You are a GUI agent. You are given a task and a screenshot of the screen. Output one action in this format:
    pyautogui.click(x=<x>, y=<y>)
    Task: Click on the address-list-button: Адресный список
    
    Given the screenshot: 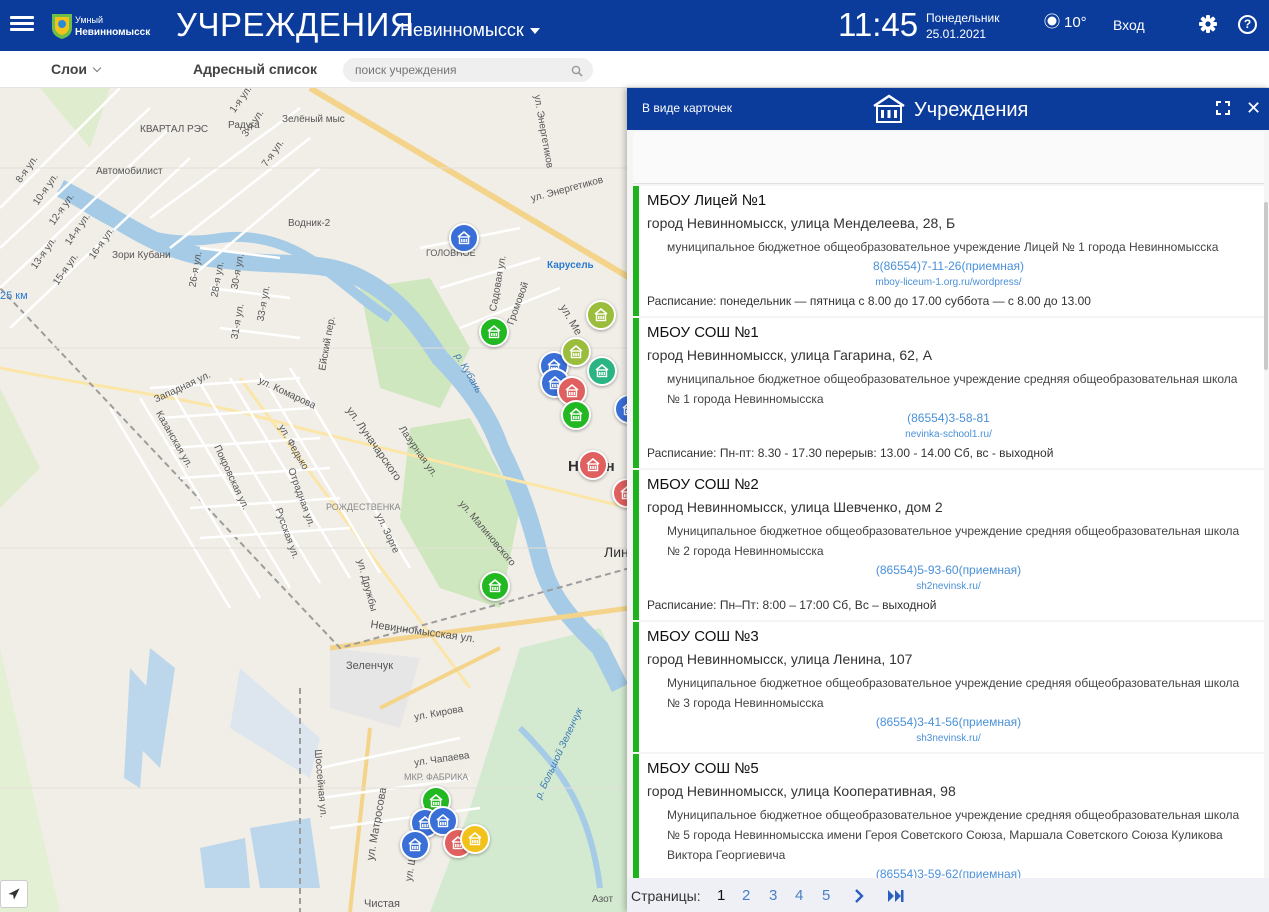 What is the action you would take?
    pyautogui.click(x=255, y=69)
    